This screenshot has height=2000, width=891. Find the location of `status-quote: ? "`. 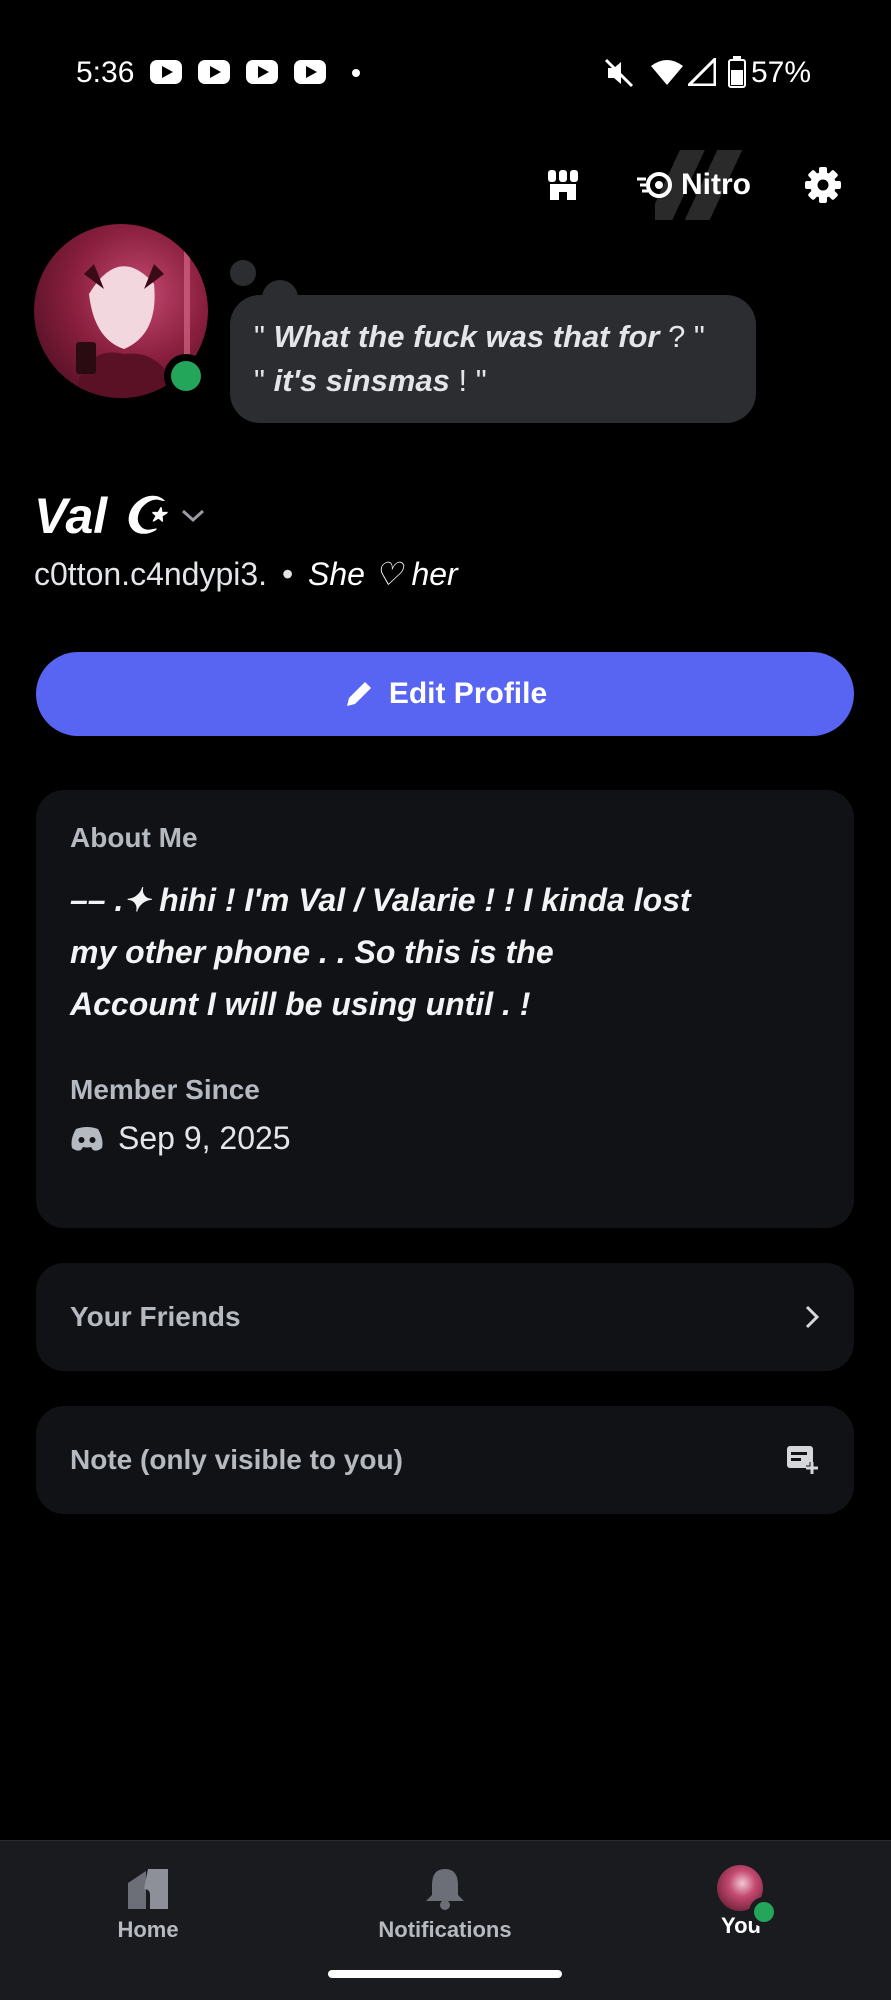

status-quote: ? " is located at coordinates (686, 336).